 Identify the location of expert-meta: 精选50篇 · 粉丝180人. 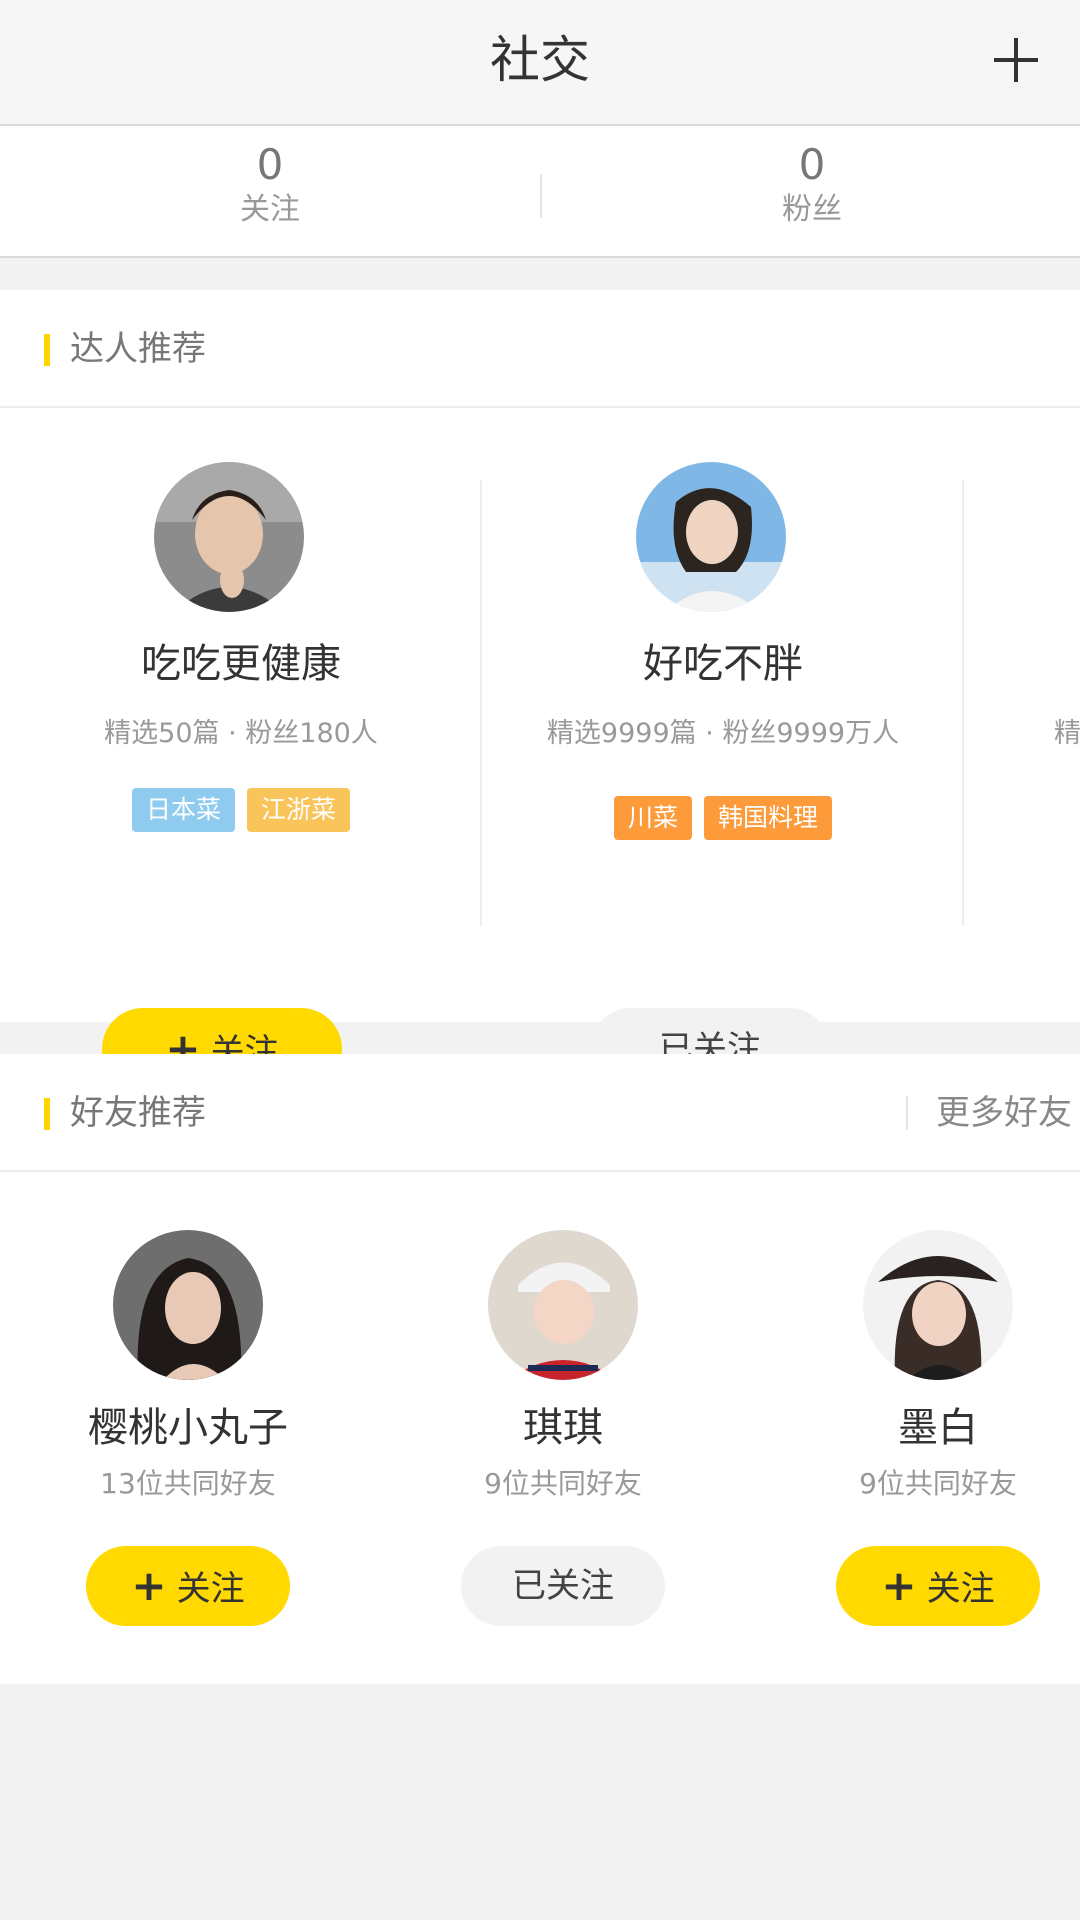
(241, 733).